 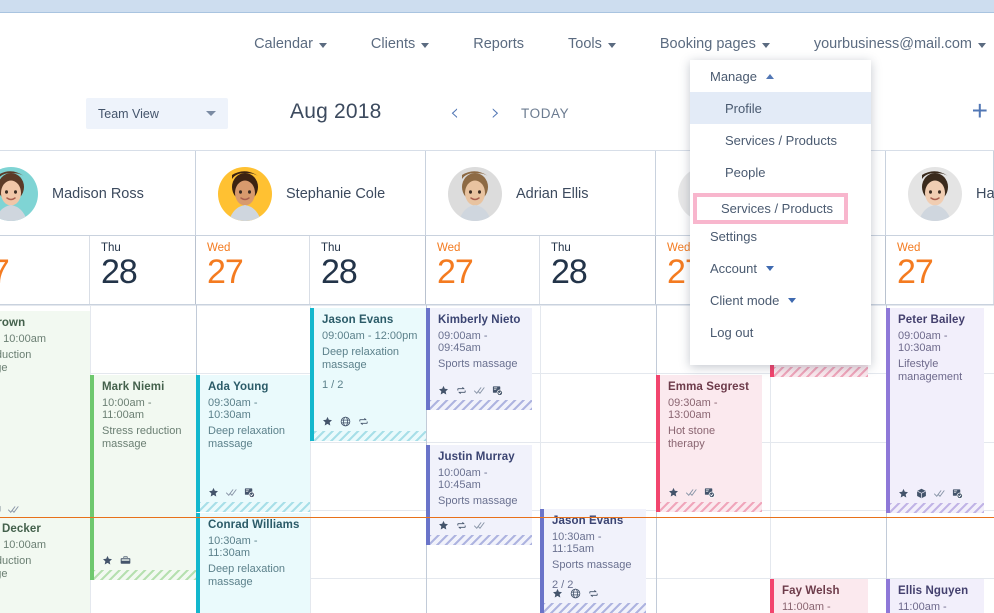 I want to click on briefcase-icon, so click(x=125, y=560).